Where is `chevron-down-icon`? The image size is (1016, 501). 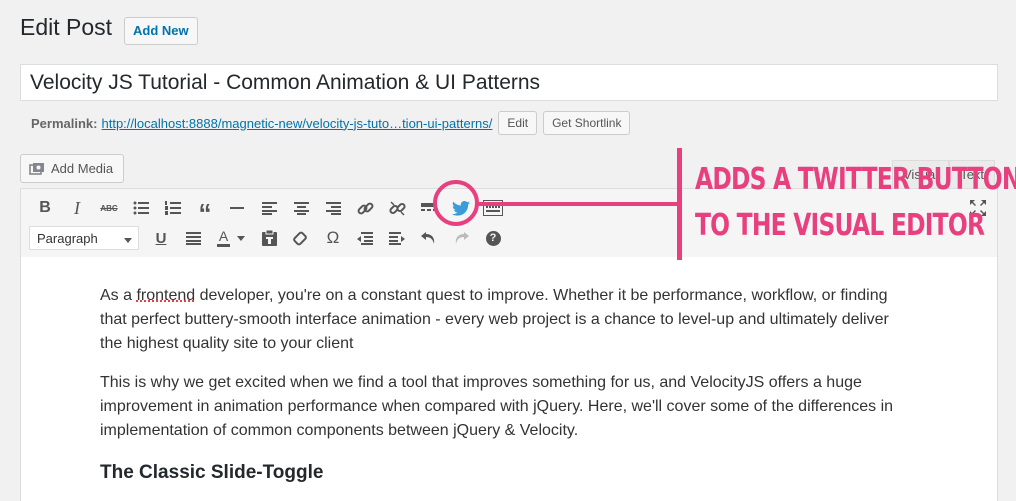
chevron-down-icon is located at coordinates (128, 238).